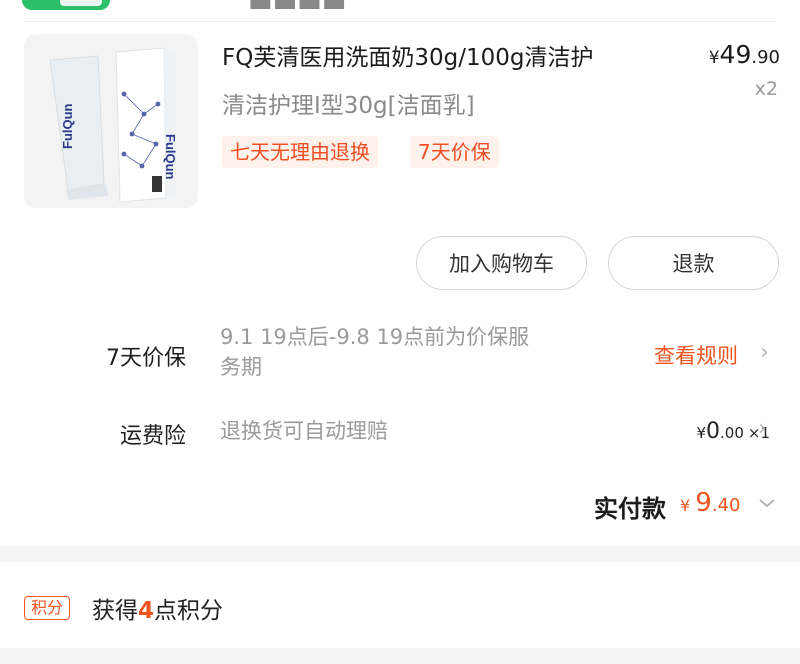 The image size is (800, 664). Describe the element at coordinates (630, 509) in the screenshot. I see `paid-amount-label: 实付款` at that location.